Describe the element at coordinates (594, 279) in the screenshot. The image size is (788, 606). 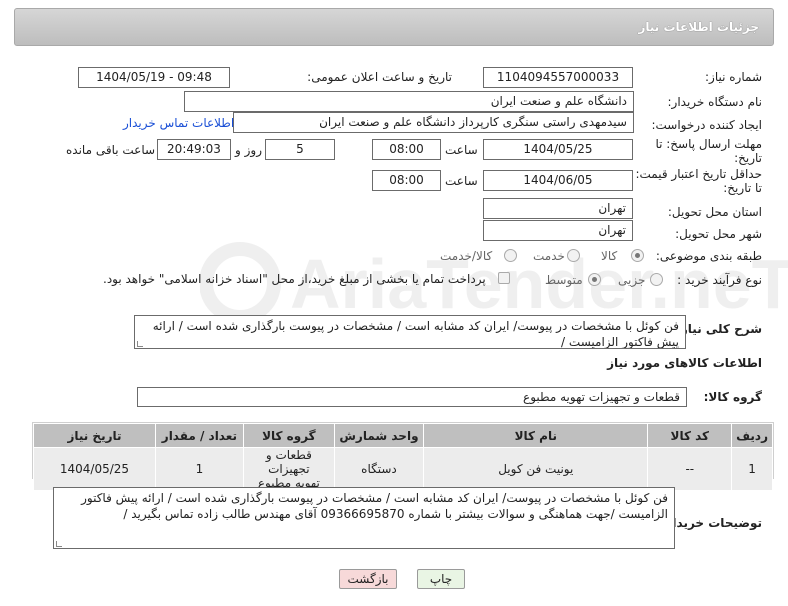
I see `purchase-medium-radio` at that location.